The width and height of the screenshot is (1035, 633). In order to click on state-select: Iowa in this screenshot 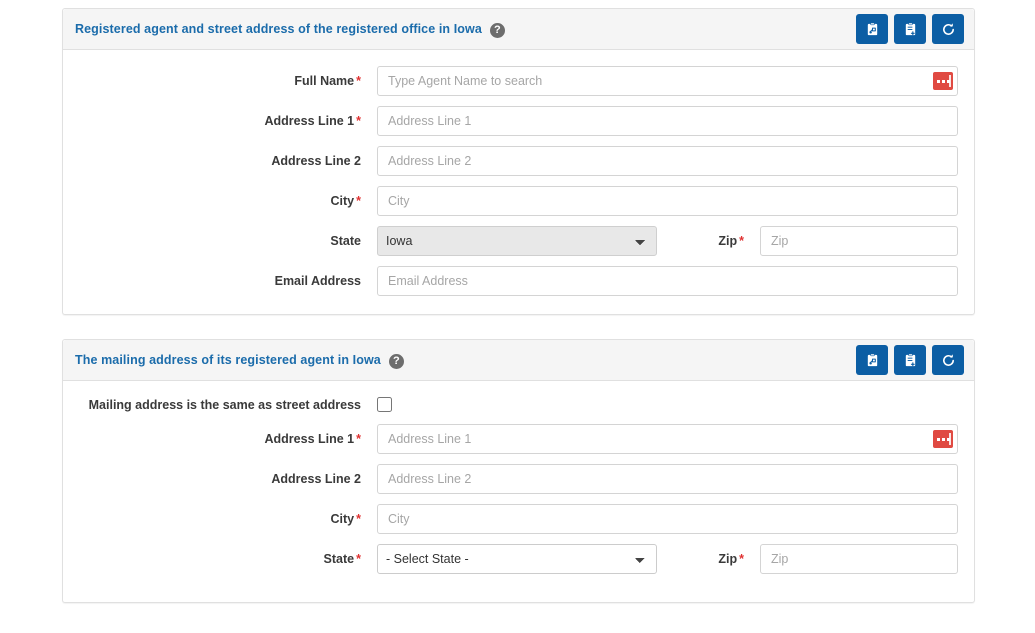, I will do `click(517, 241)`.